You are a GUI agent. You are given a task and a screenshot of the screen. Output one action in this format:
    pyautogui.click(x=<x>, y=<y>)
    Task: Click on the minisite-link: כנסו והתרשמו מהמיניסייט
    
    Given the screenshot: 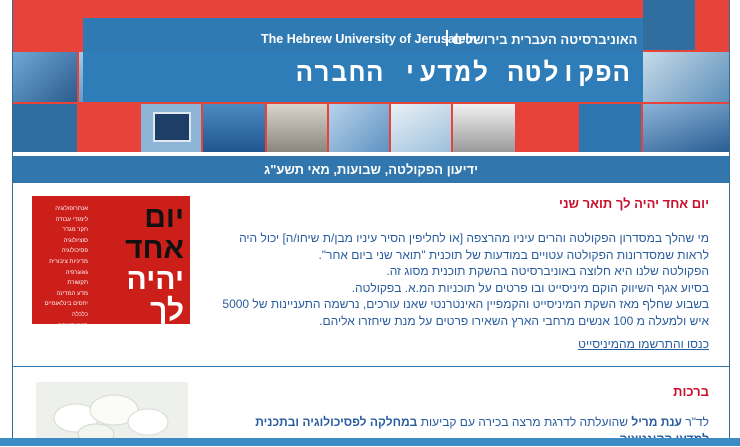 What is the action you would take?
    pyautogui.click(x=643, y=344)
    